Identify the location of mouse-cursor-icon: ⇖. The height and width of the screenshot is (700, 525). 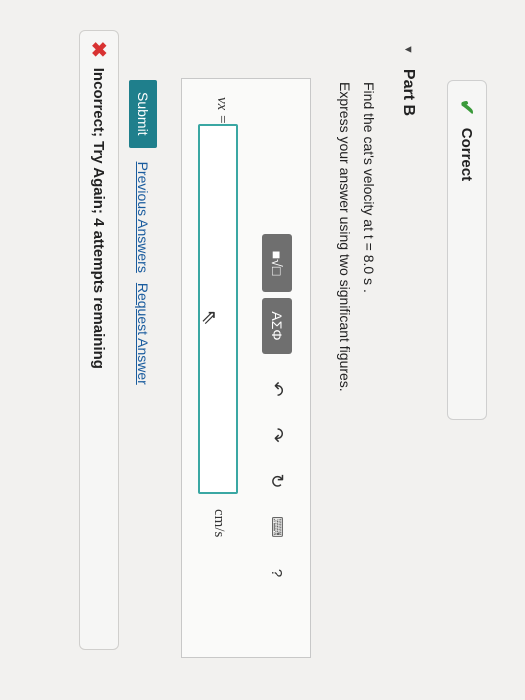
(209, 317).